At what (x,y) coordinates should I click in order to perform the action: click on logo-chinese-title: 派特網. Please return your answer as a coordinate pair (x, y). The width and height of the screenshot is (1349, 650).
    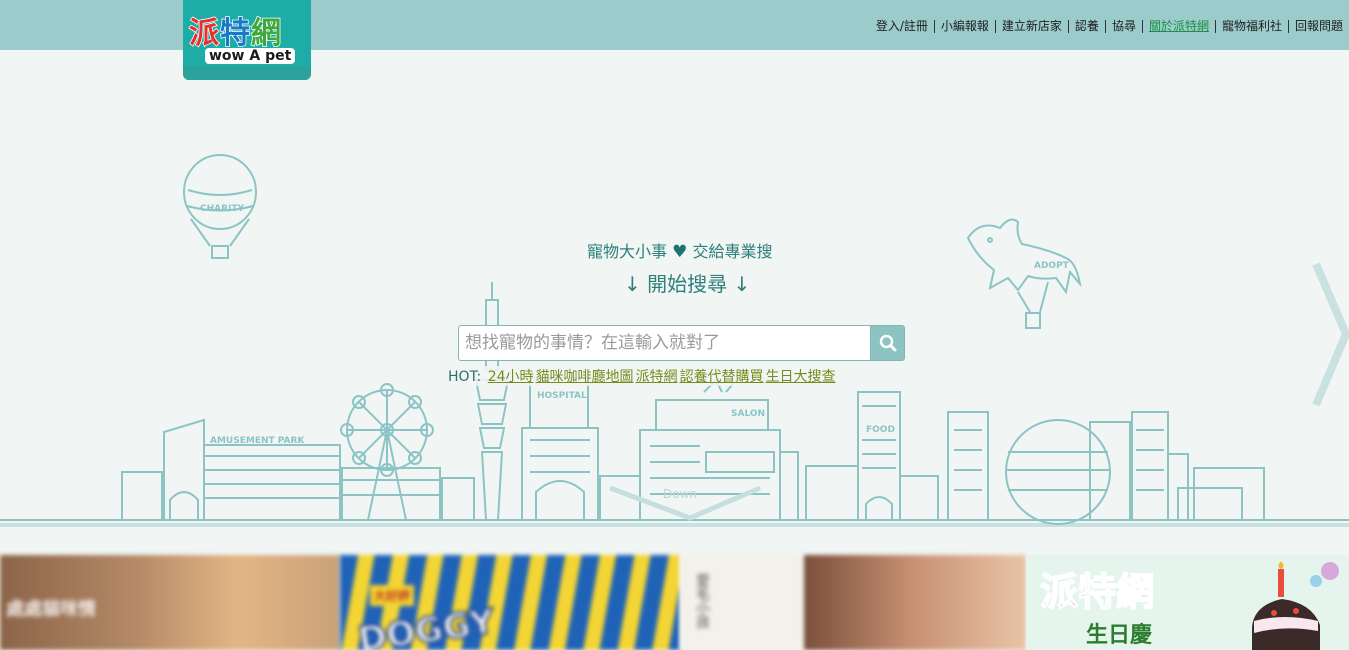
    Looking at the image, I should click on (235, 30).